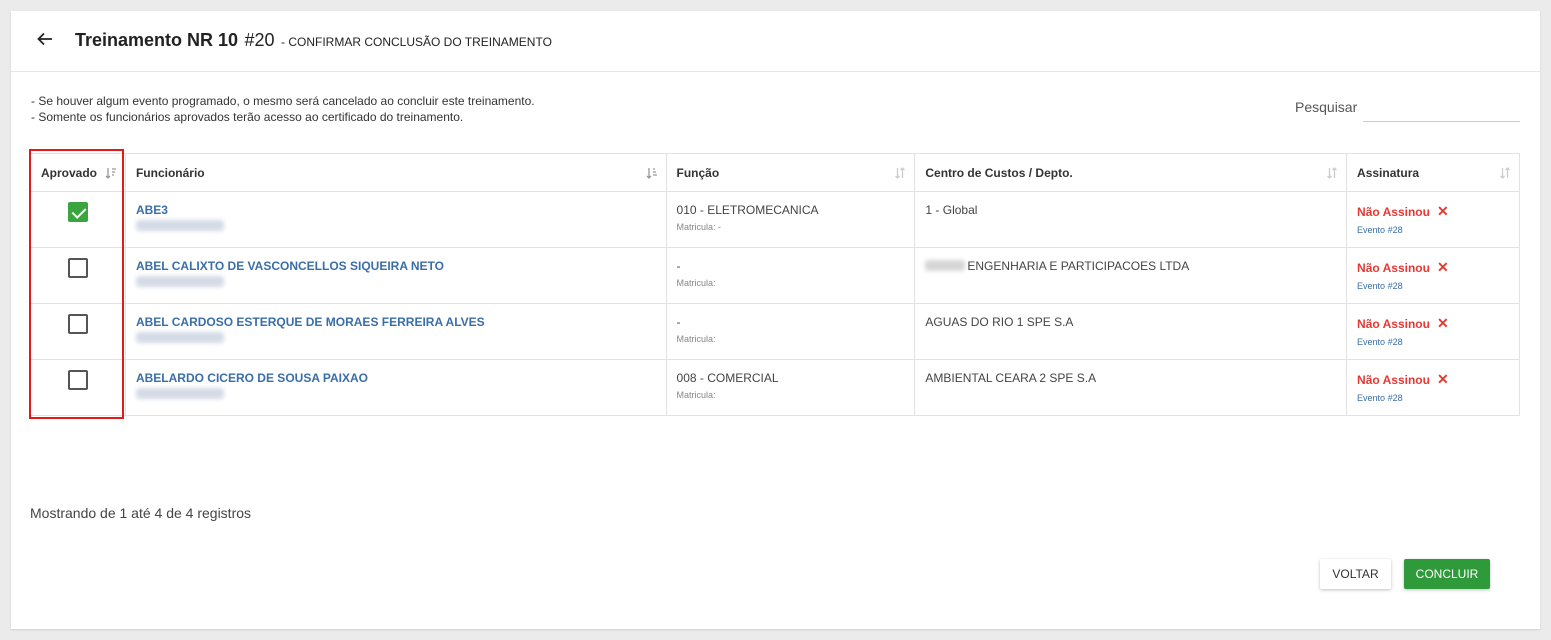 This screenshot has height=640, width=1551. I want to click on function-cell: 010 - ELETROMECANICA Matricula: -, so click(790, 219).